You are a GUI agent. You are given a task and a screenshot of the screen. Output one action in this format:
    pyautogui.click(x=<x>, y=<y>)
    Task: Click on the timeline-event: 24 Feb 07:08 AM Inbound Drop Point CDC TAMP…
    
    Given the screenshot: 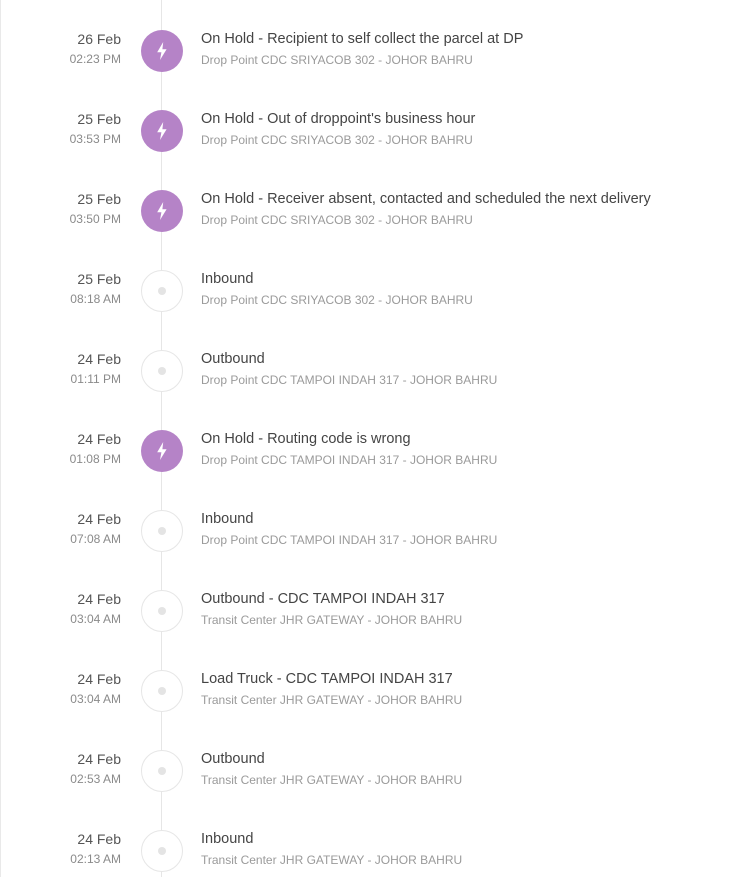 What is the action you would take?
    pyautogui.click(x=364, y=533)
    